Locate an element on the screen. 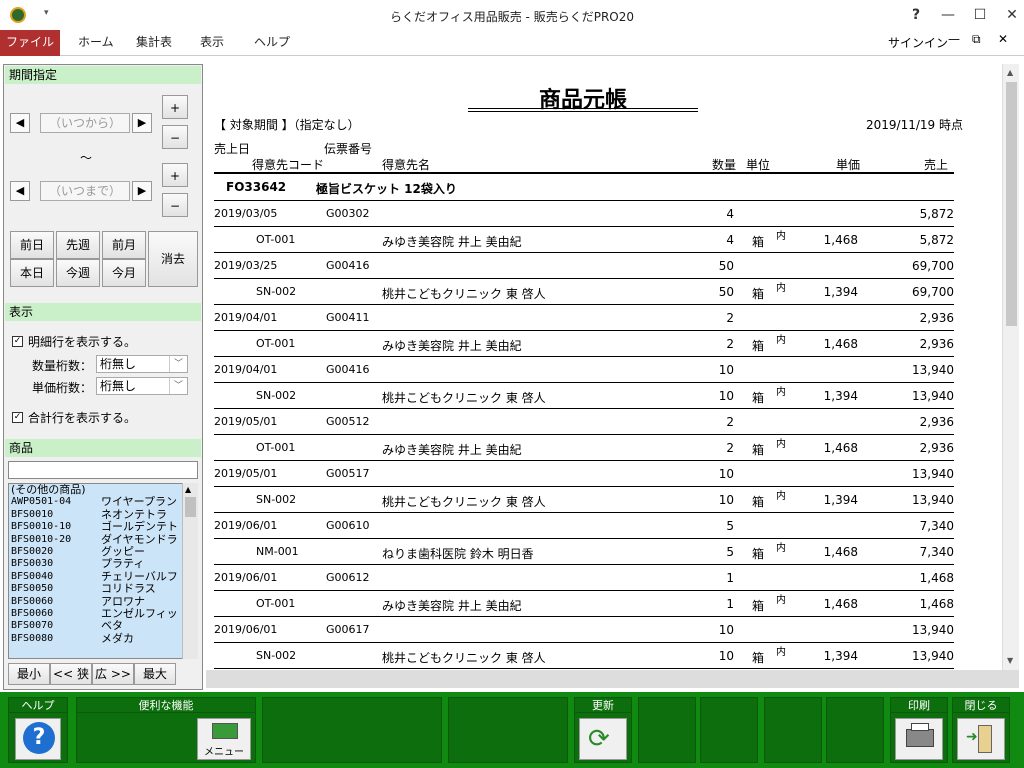 The height and width of the screenshot is (768, 1024). price-digits-select: 桁無し ﹀ is located at coordinates (142, 386).